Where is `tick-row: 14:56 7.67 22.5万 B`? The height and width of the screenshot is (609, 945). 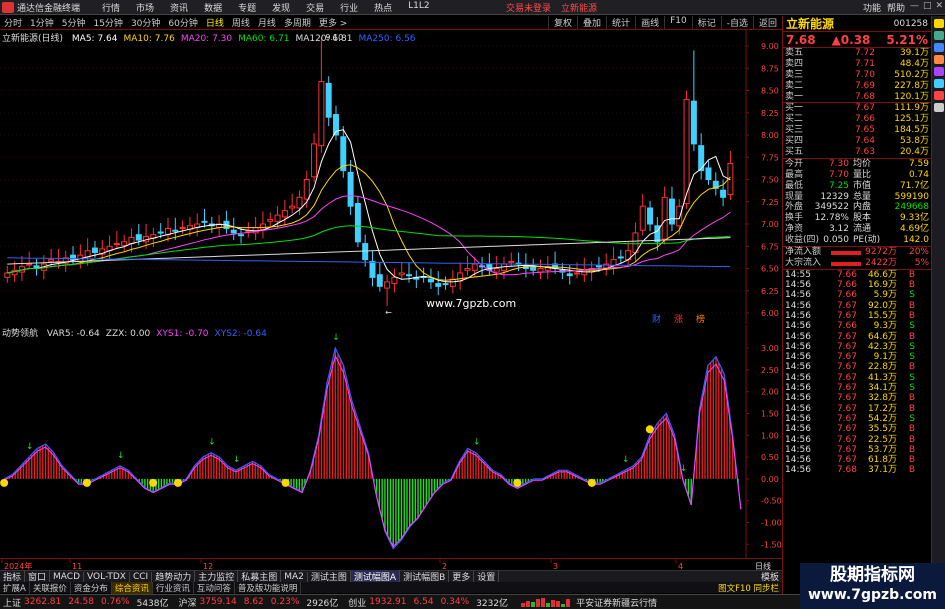 tick-row: 14:56 7.67 22.5万 B is located at coordinates (857, 440).